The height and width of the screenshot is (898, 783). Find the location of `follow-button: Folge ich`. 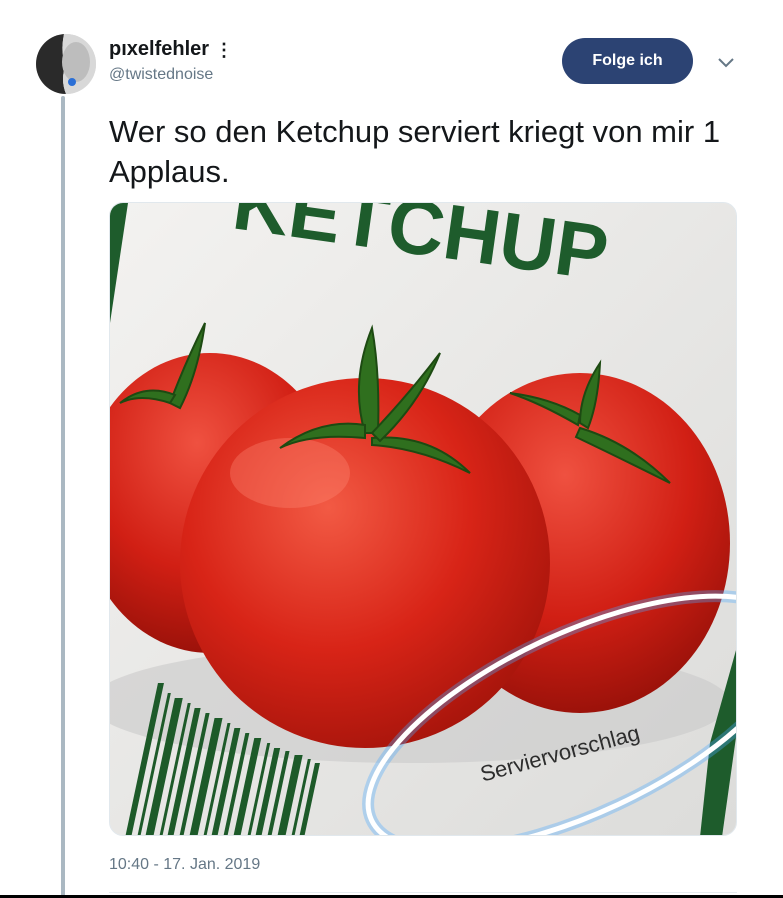

follow-button: Folge ich is located at coordinates (627, 61).